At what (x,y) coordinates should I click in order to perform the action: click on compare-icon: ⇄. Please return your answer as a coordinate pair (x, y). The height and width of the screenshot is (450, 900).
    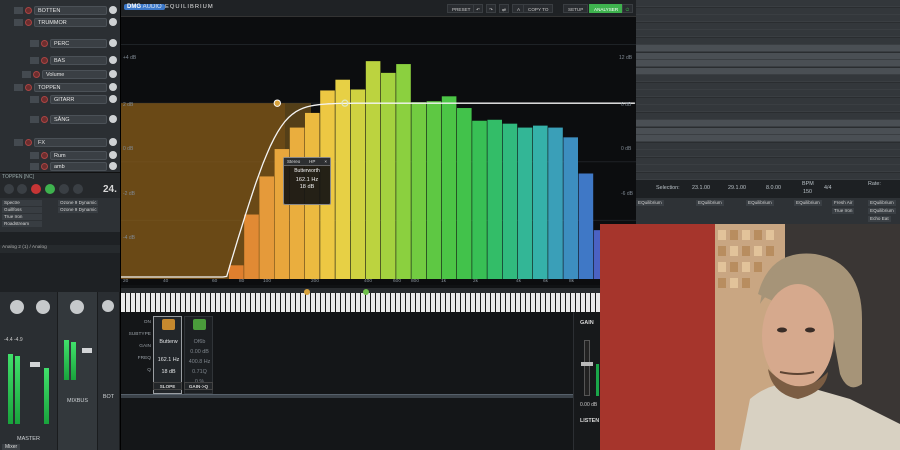
    Looking at the image, I should click on (504, 8).